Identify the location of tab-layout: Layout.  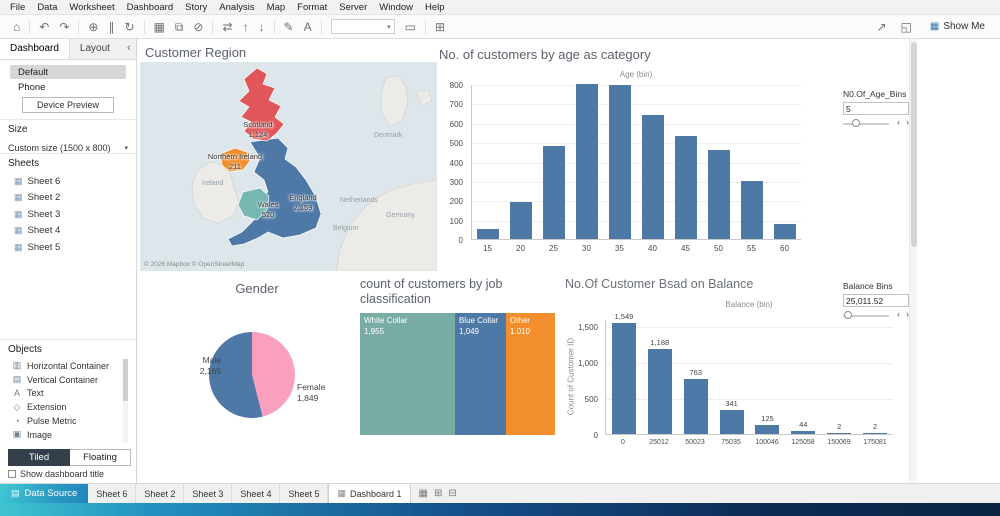
(95, 49).